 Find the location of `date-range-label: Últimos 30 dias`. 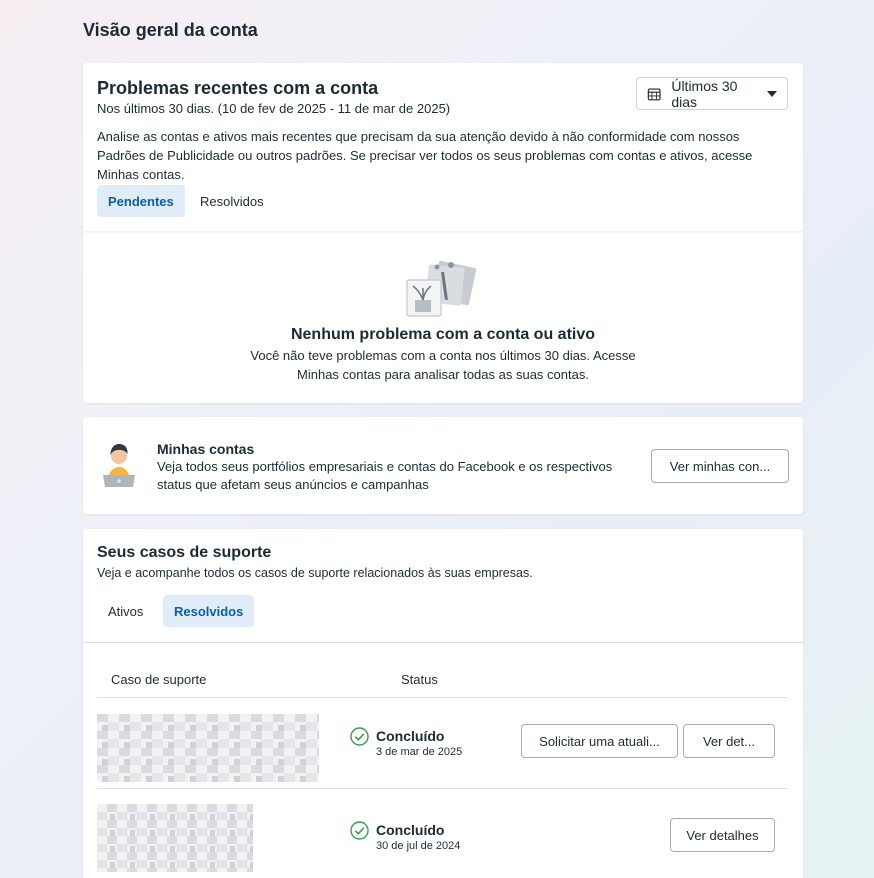

date-range-label: Últimos 30 dias is located at coordinates (704, 93).